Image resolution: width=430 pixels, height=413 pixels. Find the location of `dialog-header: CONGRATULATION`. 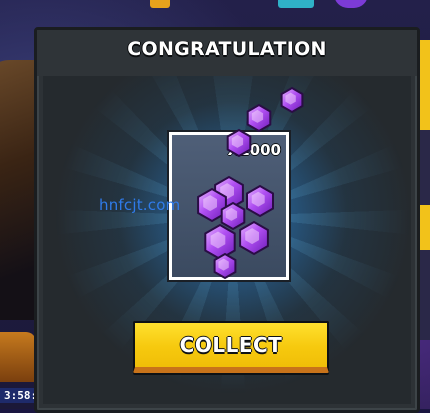

dialog-header: CONGRATULATION is located at coordinates (227, 53).